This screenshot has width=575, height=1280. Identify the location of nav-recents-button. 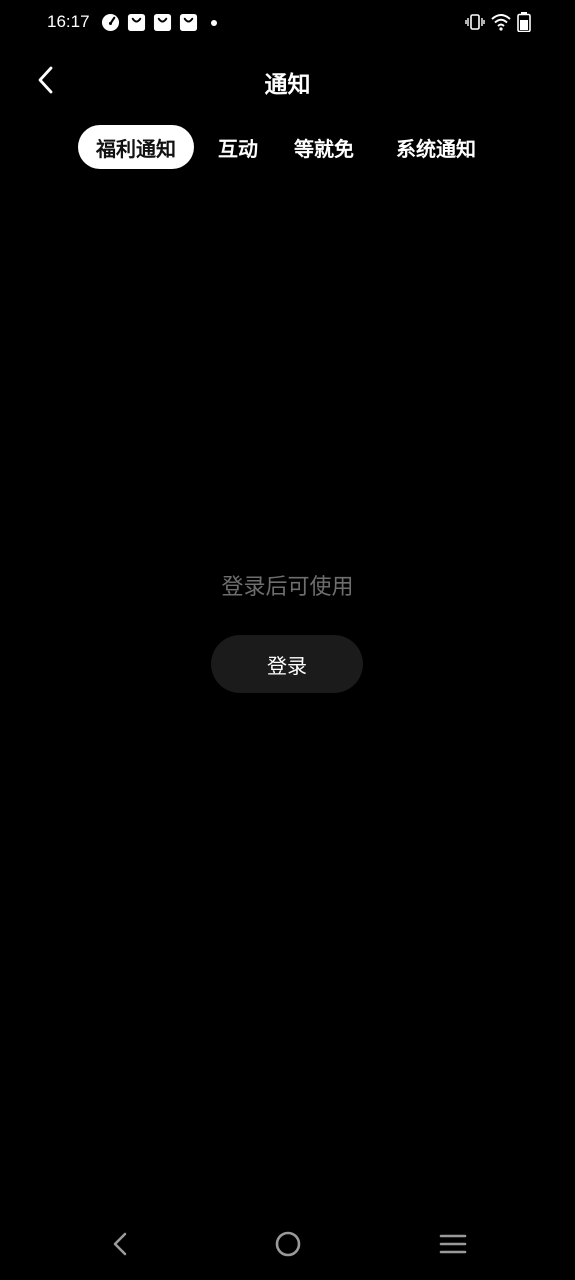
(453, 1244).